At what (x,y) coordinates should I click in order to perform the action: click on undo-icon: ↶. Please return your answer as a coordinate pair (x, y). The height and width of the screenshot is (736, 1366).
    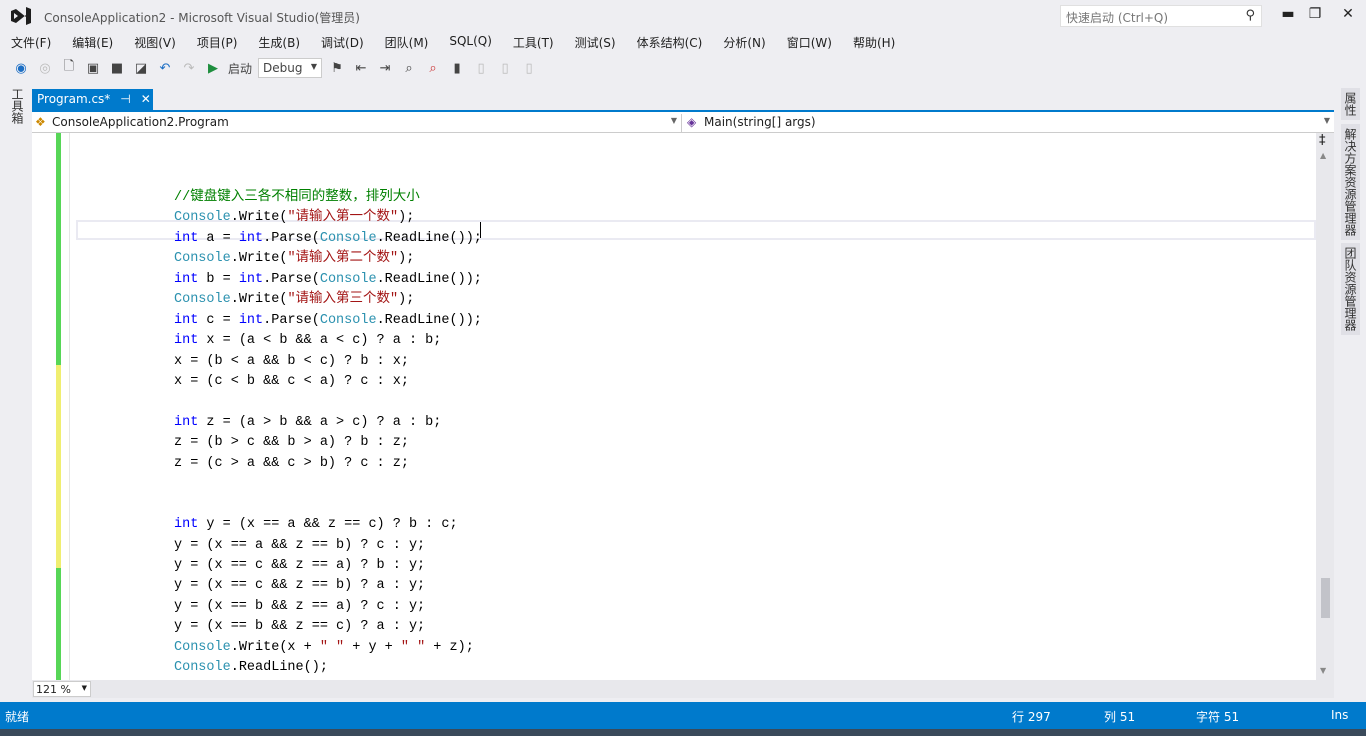
    Looking at the image, I should click on (165, 68).